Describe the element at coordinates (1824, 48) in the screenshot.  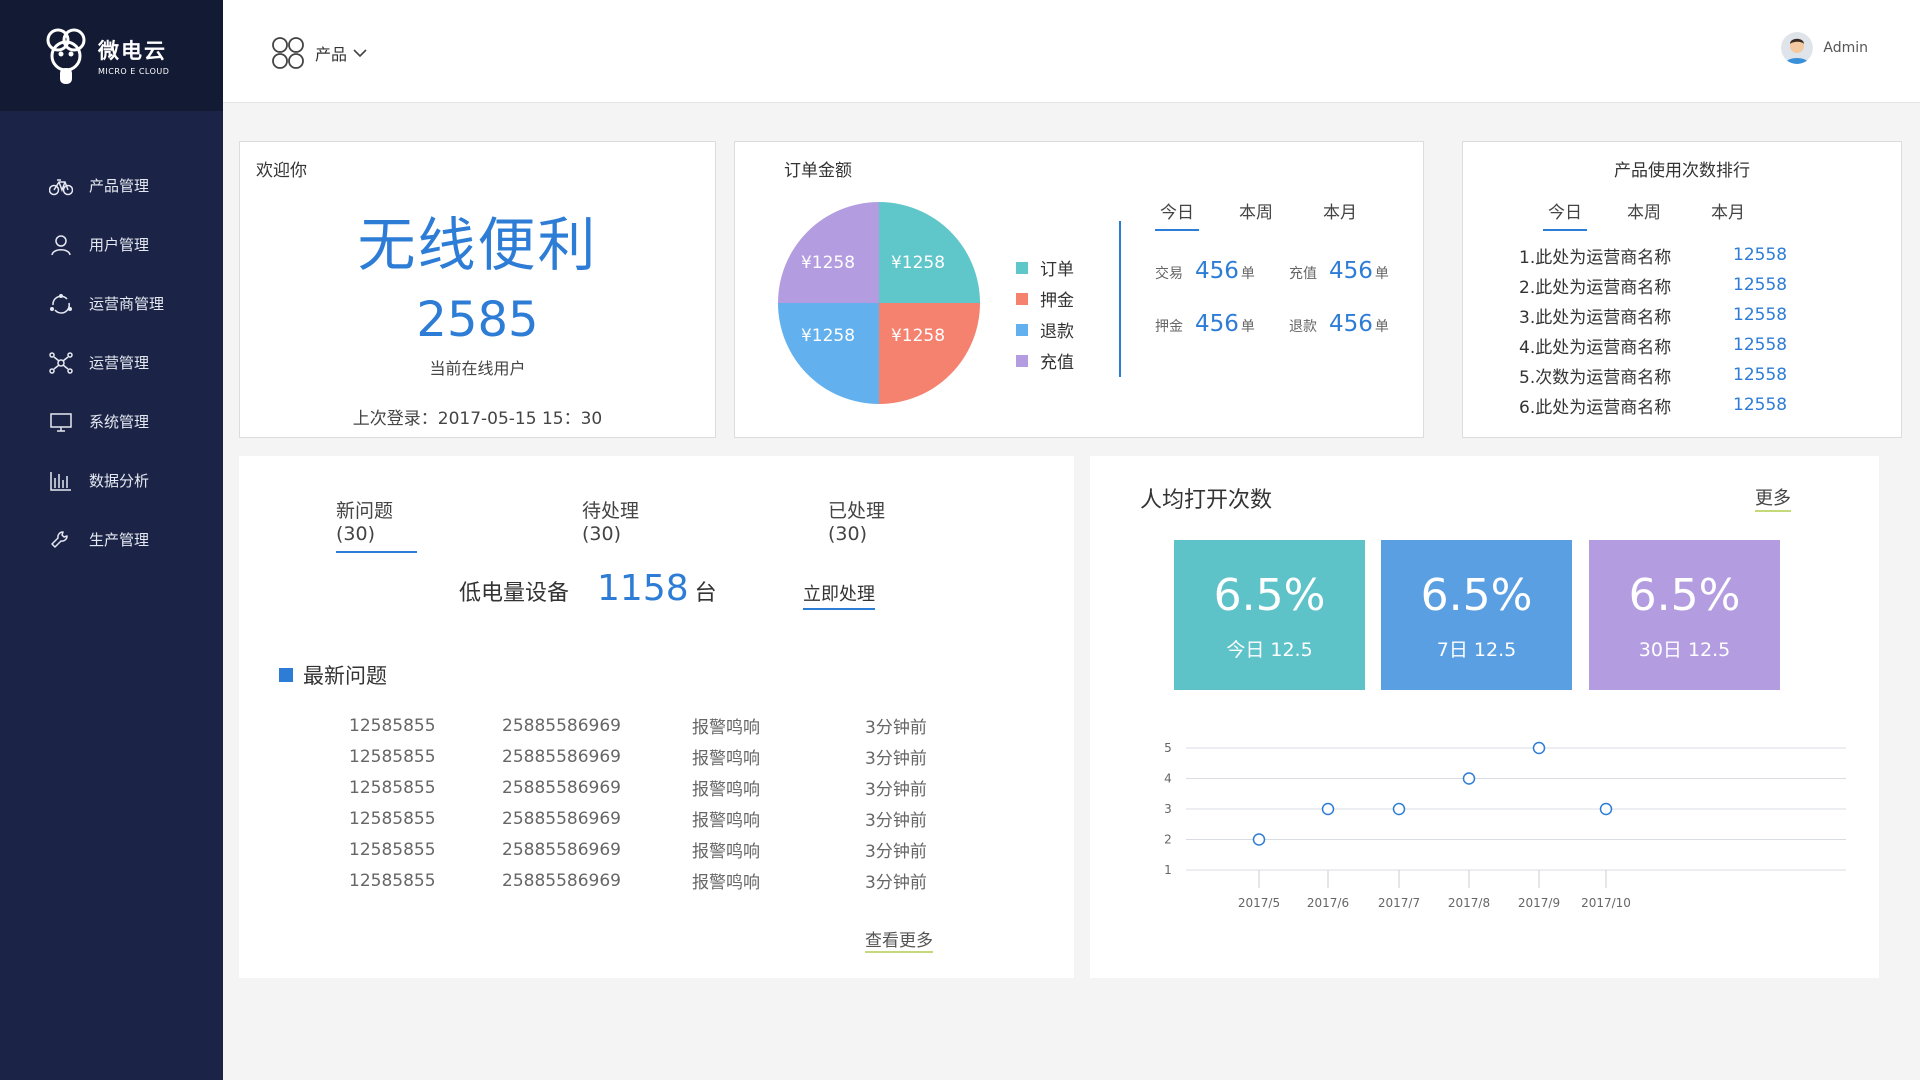
I see `user-menu: Admin` at that location.